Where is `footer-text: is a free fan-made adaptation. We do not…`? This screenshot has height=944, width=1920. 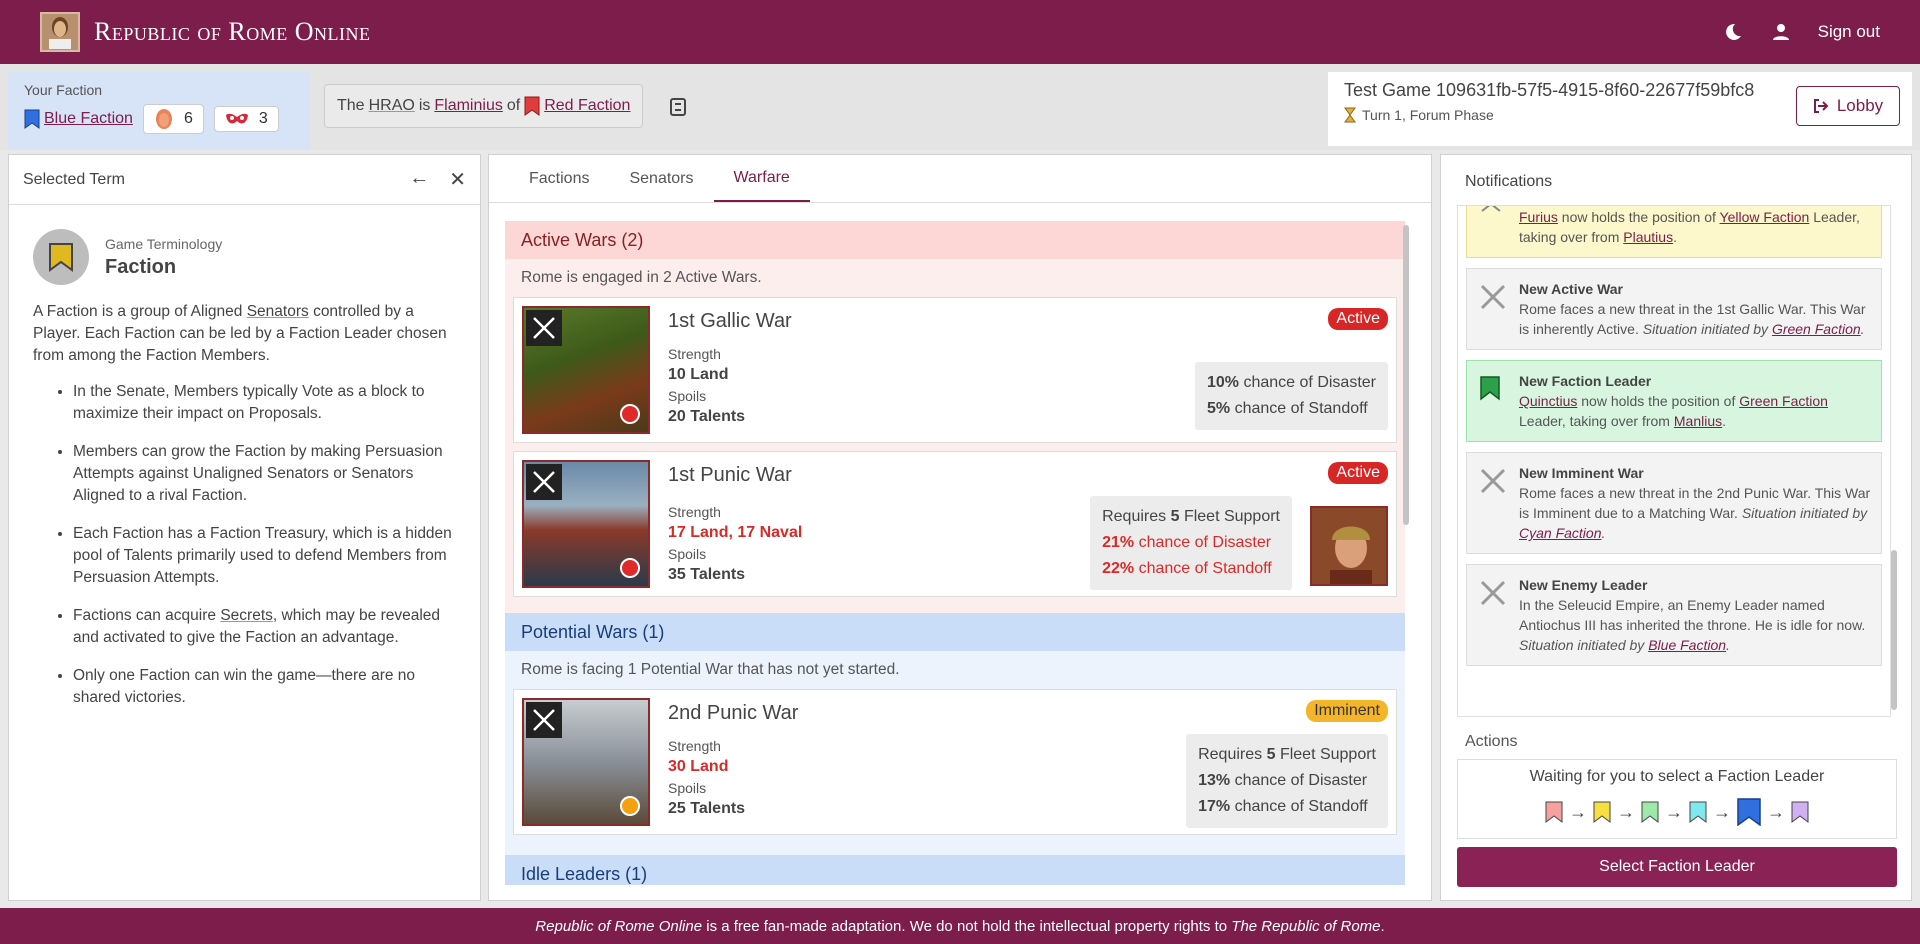 footer-text: is a free fan-made adaptation. We do not… is located at coordinates (967, 926).